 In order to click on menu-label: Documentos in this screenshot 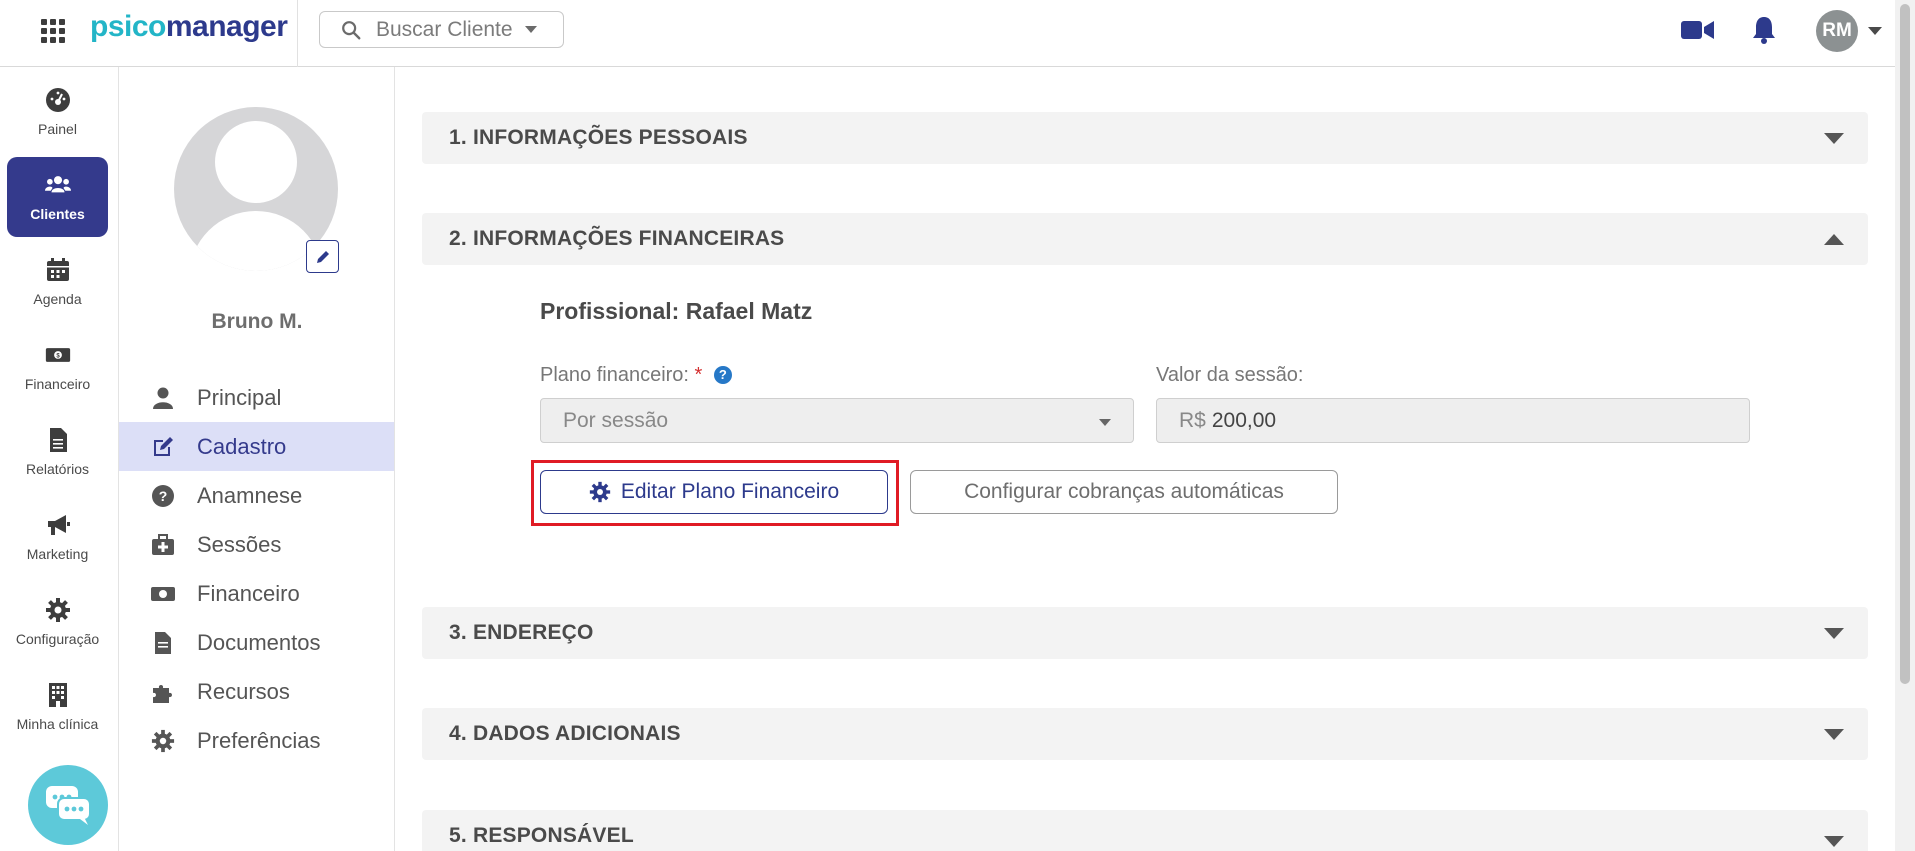, I will do `click(259, 642)`.